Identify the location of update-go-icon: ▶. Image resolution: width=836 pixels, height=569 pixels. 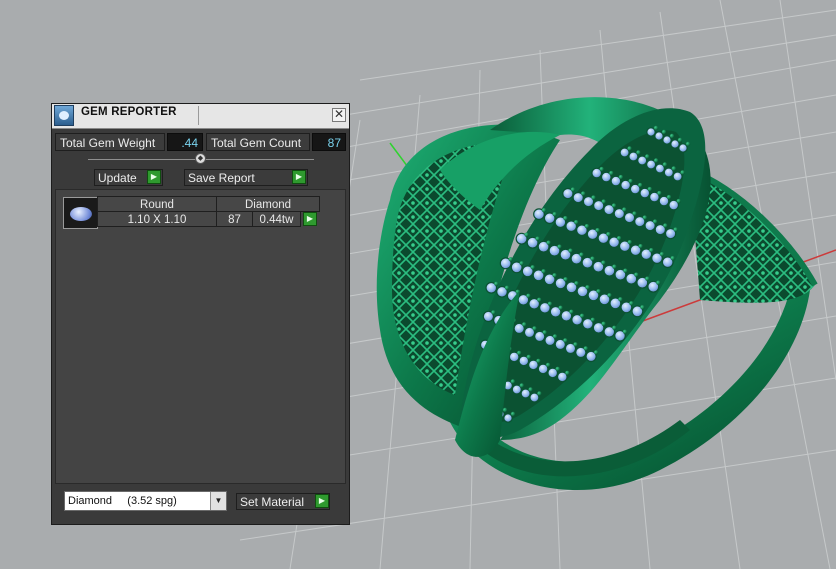
(154, 177).